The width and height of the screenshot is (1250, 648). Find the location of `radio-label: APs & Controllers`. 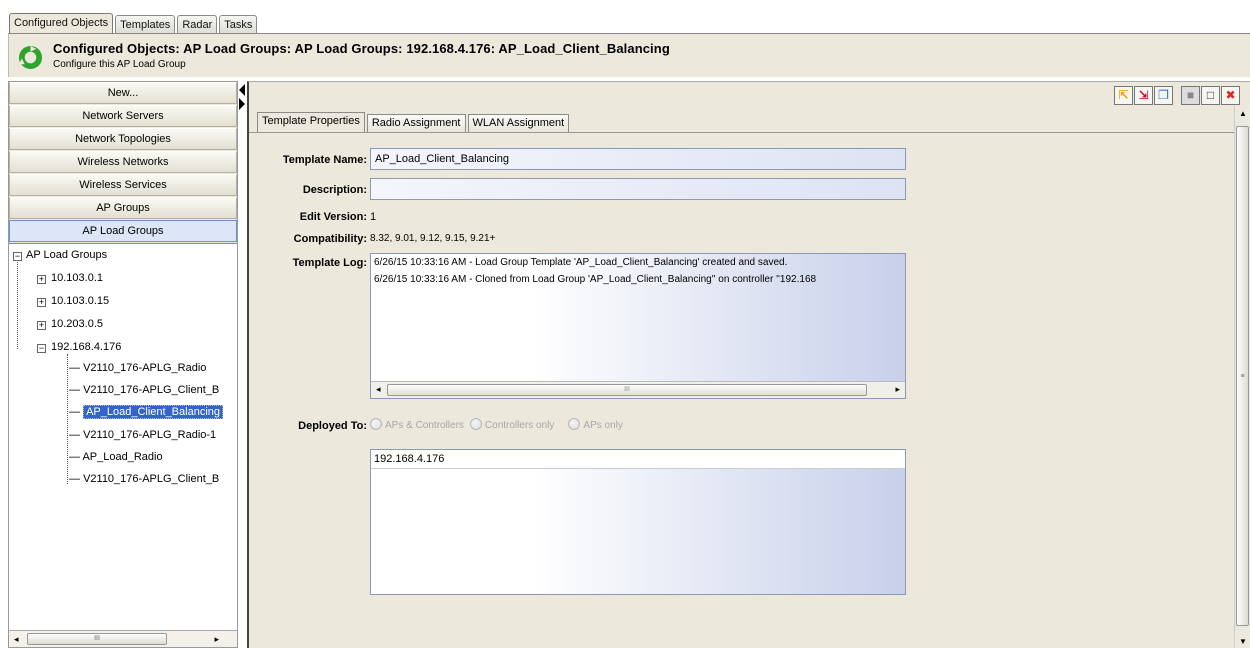

radio-label: APs & Controllers is located at coordinates (424, 425).